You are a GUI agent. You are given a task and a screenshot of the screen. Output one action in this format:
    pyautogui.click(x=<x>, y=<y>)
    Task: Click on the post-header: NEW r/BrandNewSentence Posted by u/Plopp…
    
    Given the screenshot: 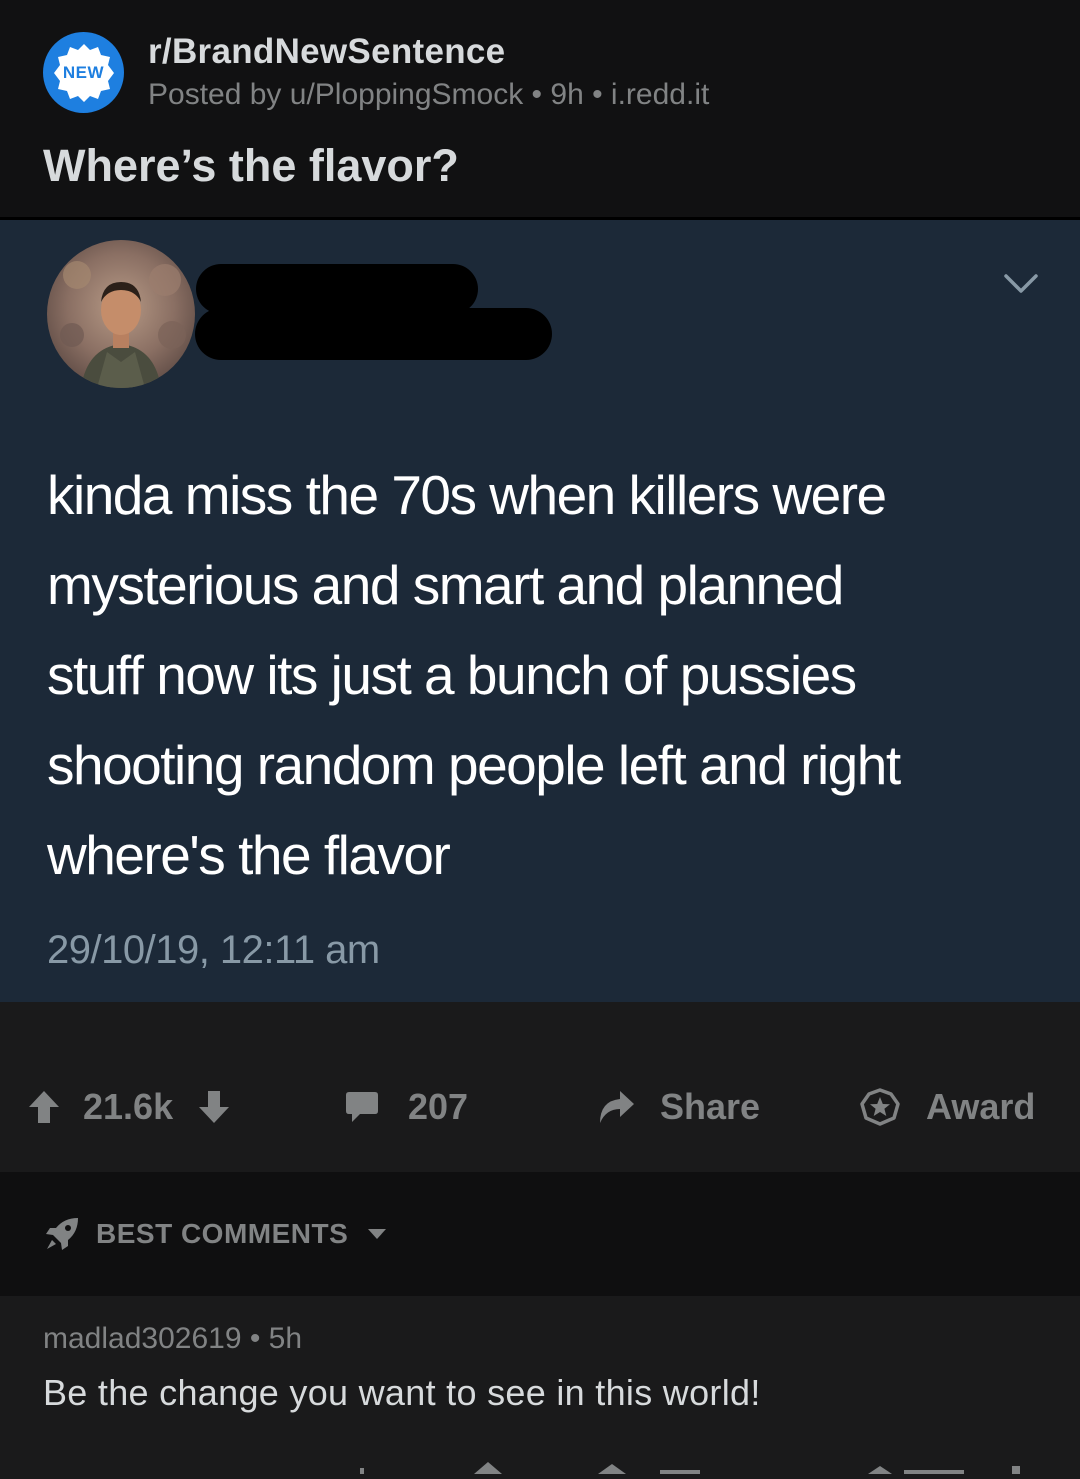 What is the action you would take?
    pyautogui.click(x=540, y=108)
    